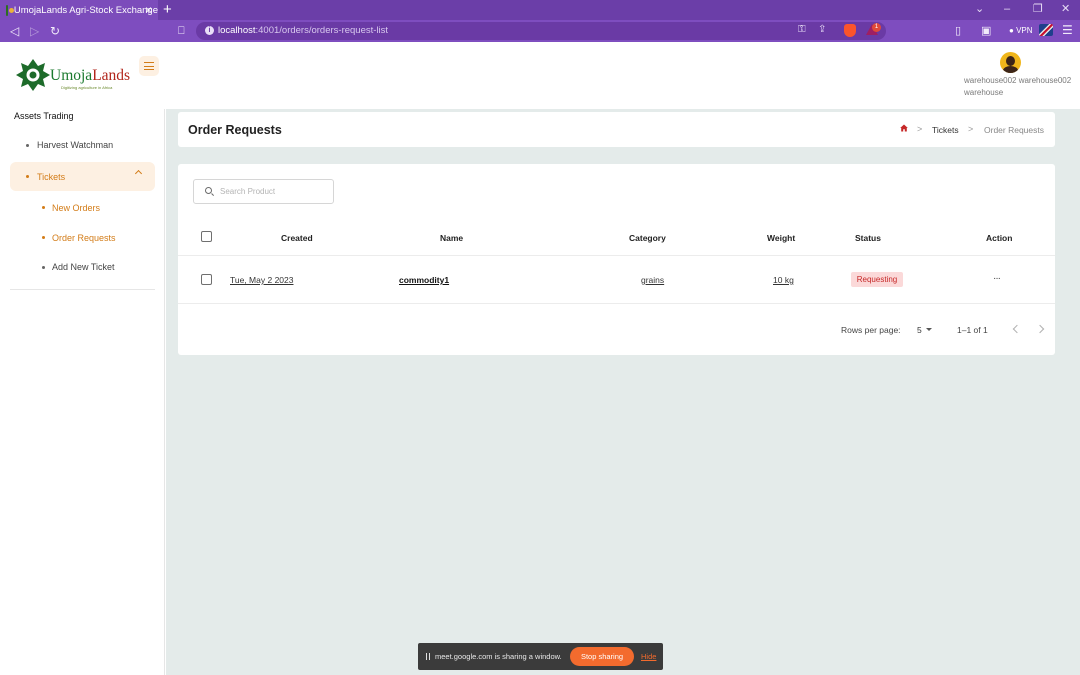 This screenshot has height=675, width=1080. I want to click on restore-icon: ❐, so click(1038, 9).